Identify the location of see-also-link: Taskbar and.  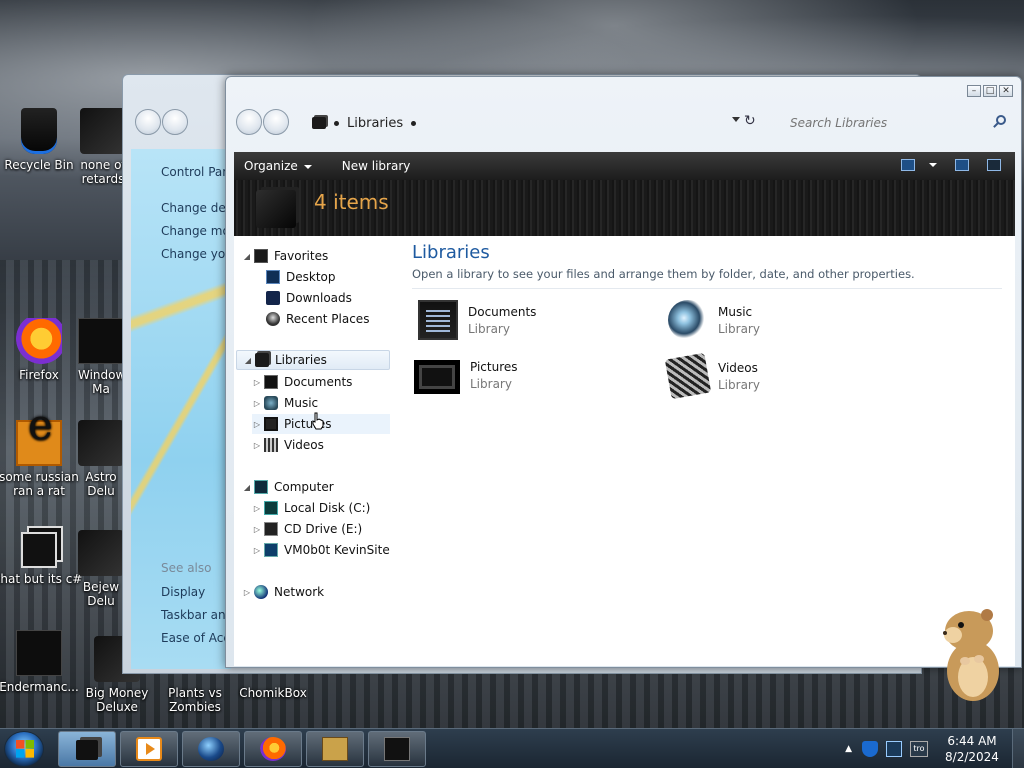
(197, 615).